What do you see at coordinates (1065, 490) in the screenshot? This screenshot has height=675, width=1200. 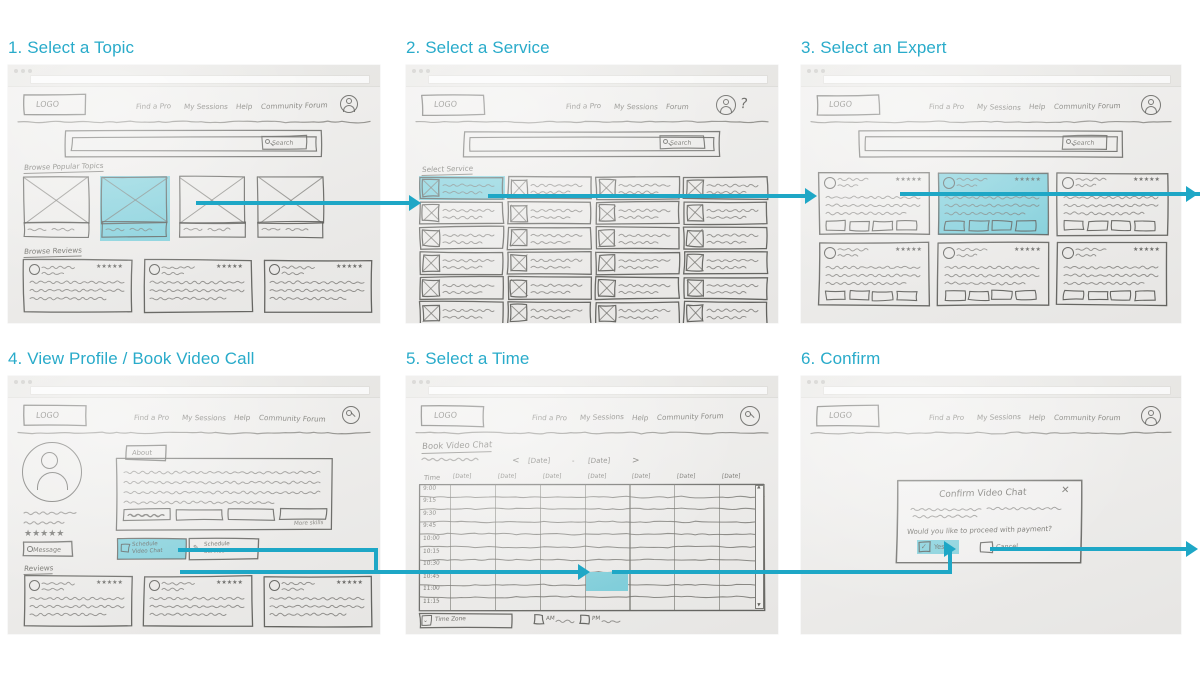 I see `close-x-icon: ✕` at bounding box center [1065, 490].